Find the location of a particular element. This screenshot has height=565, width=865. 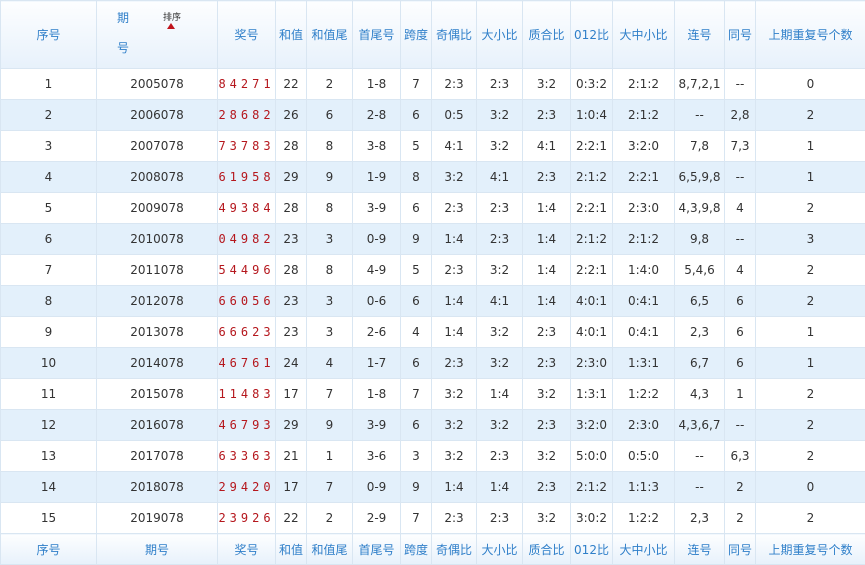

cell-012: 2:1:2 is located at coordinates (592, 239).